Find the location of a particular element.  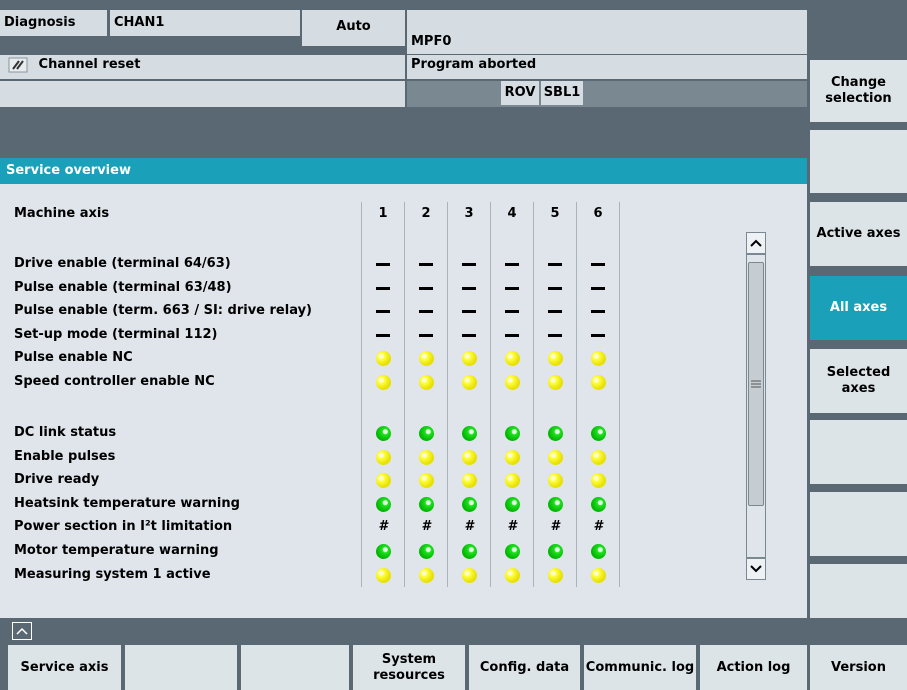

channel-status: Channel reset is located at coordinates (89, 64).